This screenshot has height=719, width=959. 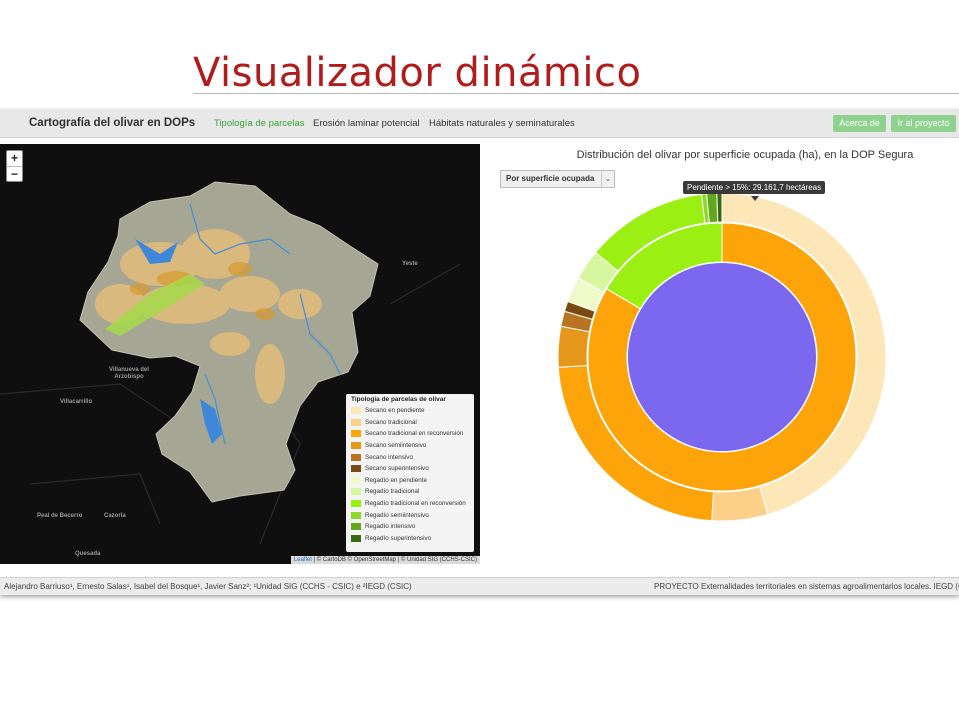 I want to click on legend-item: Regadío en pendiente, so click(x=410, y=481).